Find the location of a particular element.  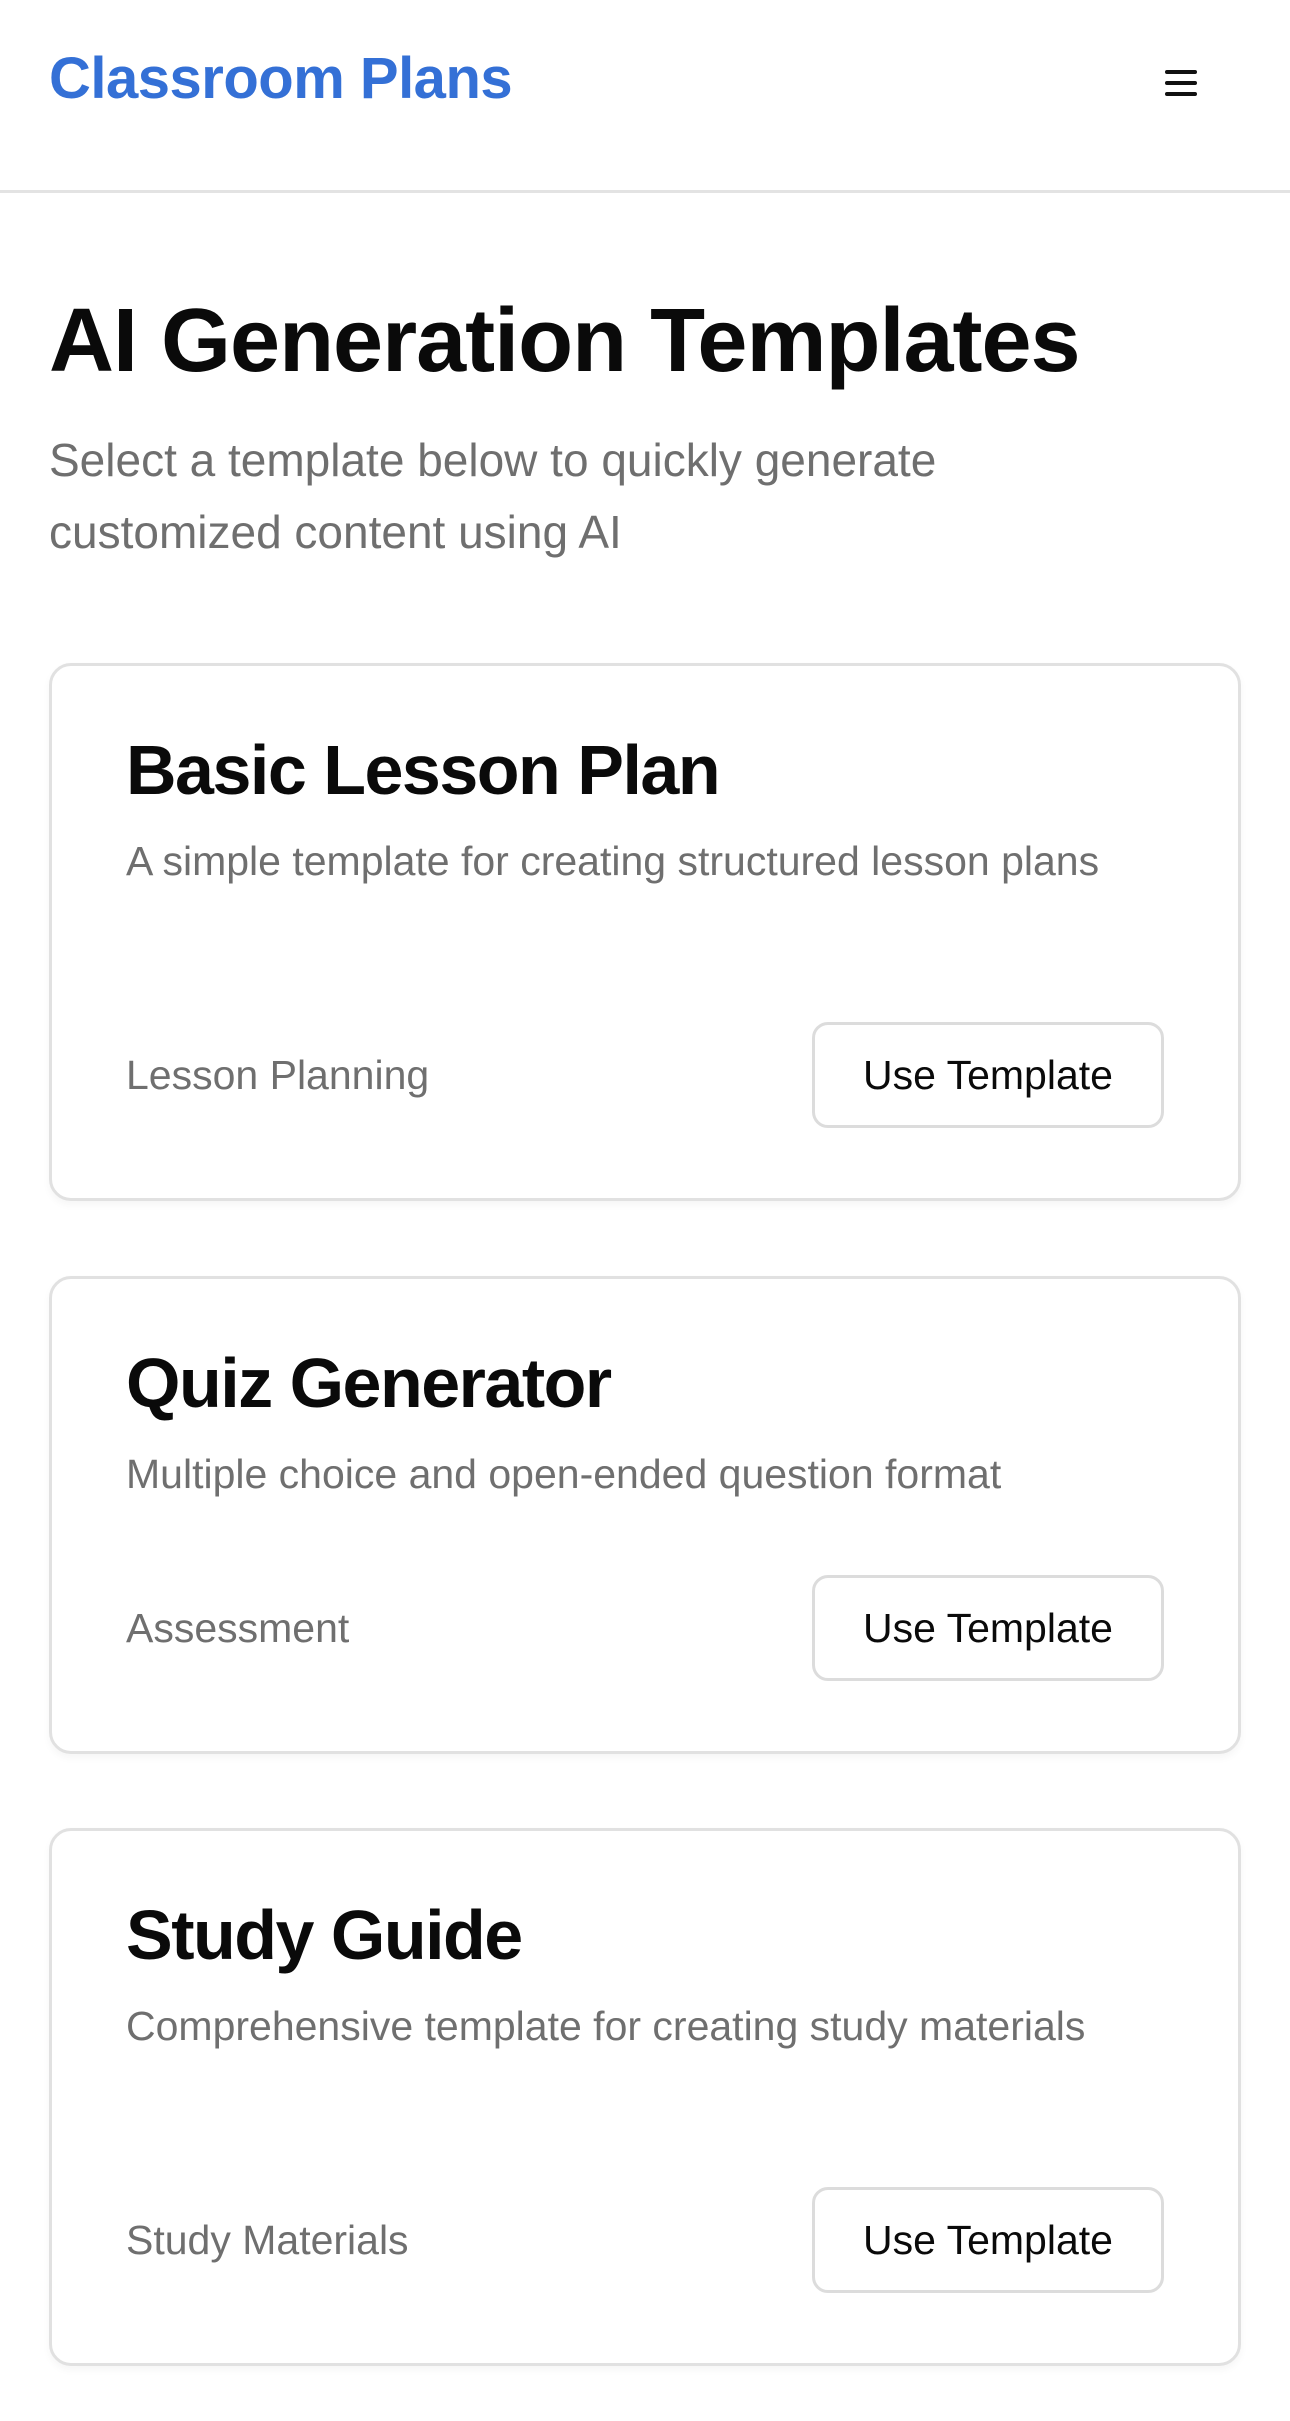

template-footer: Study Materials Use Template is located at coordinates (645, 2240).